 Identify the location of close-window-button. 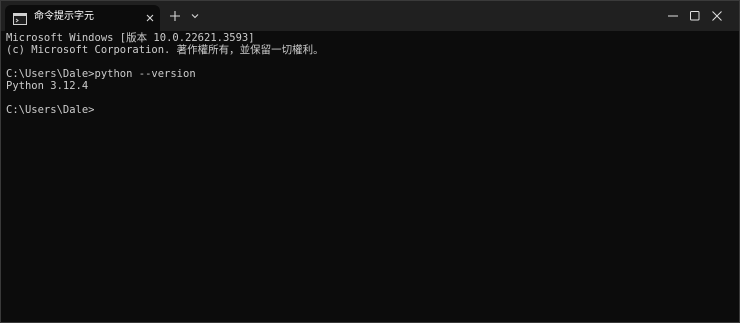
(717, 16).